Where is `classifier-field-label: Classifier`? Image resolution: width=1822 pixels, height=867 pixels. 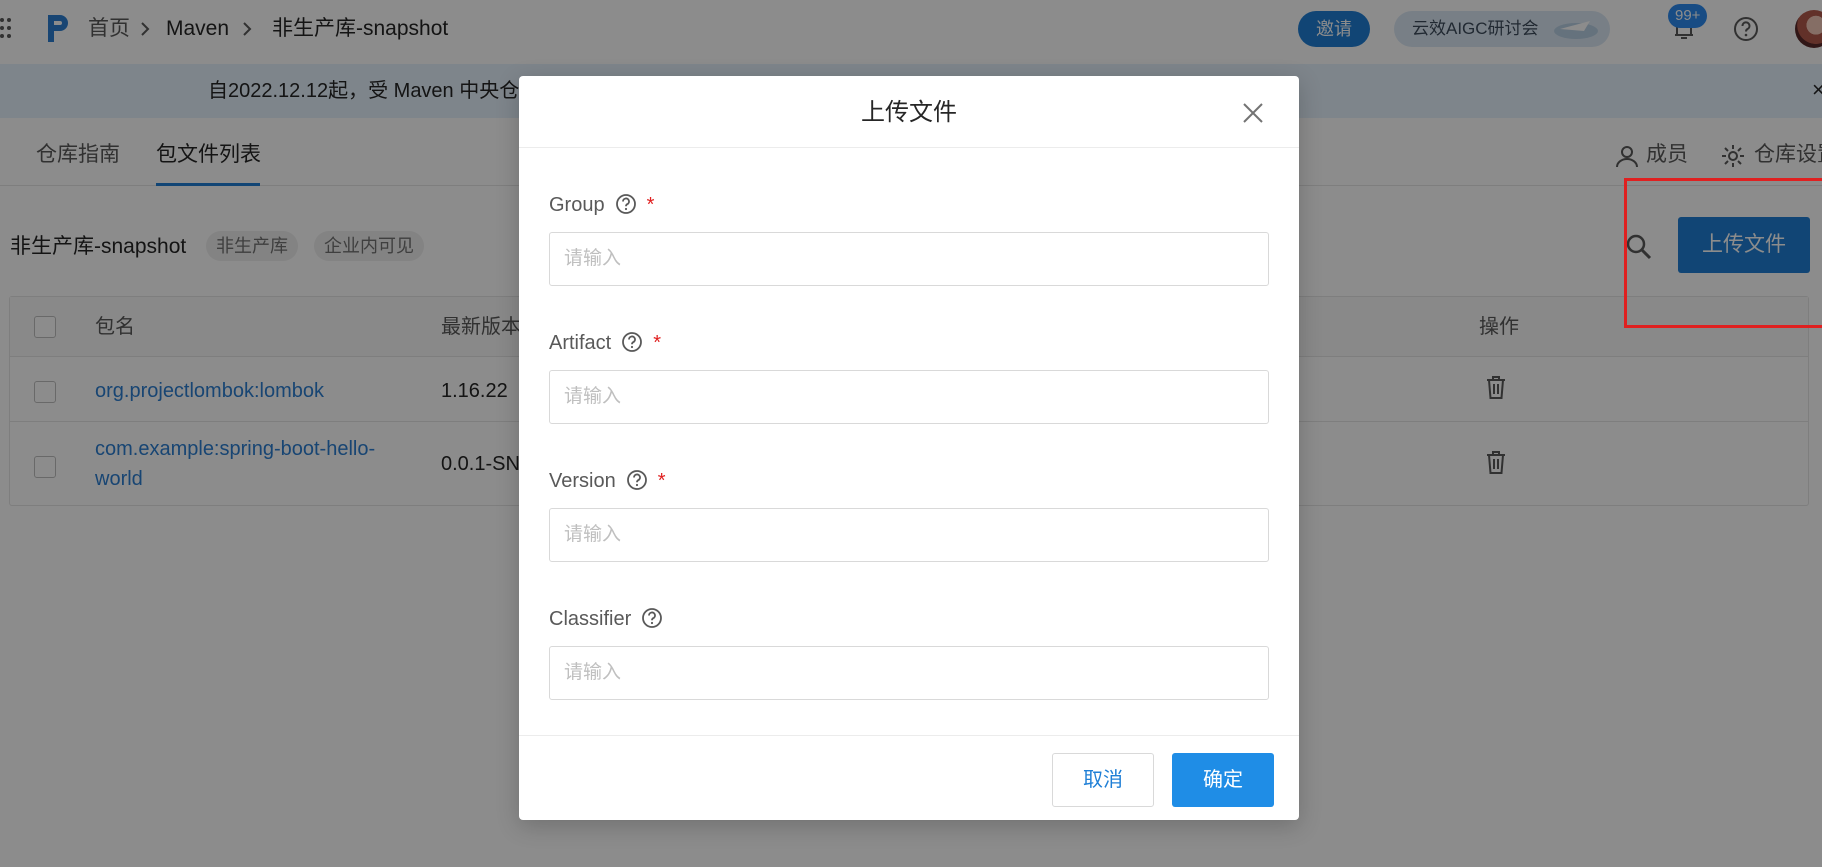 classifier-field-label: Classifier is located at coordinates (606, 619).